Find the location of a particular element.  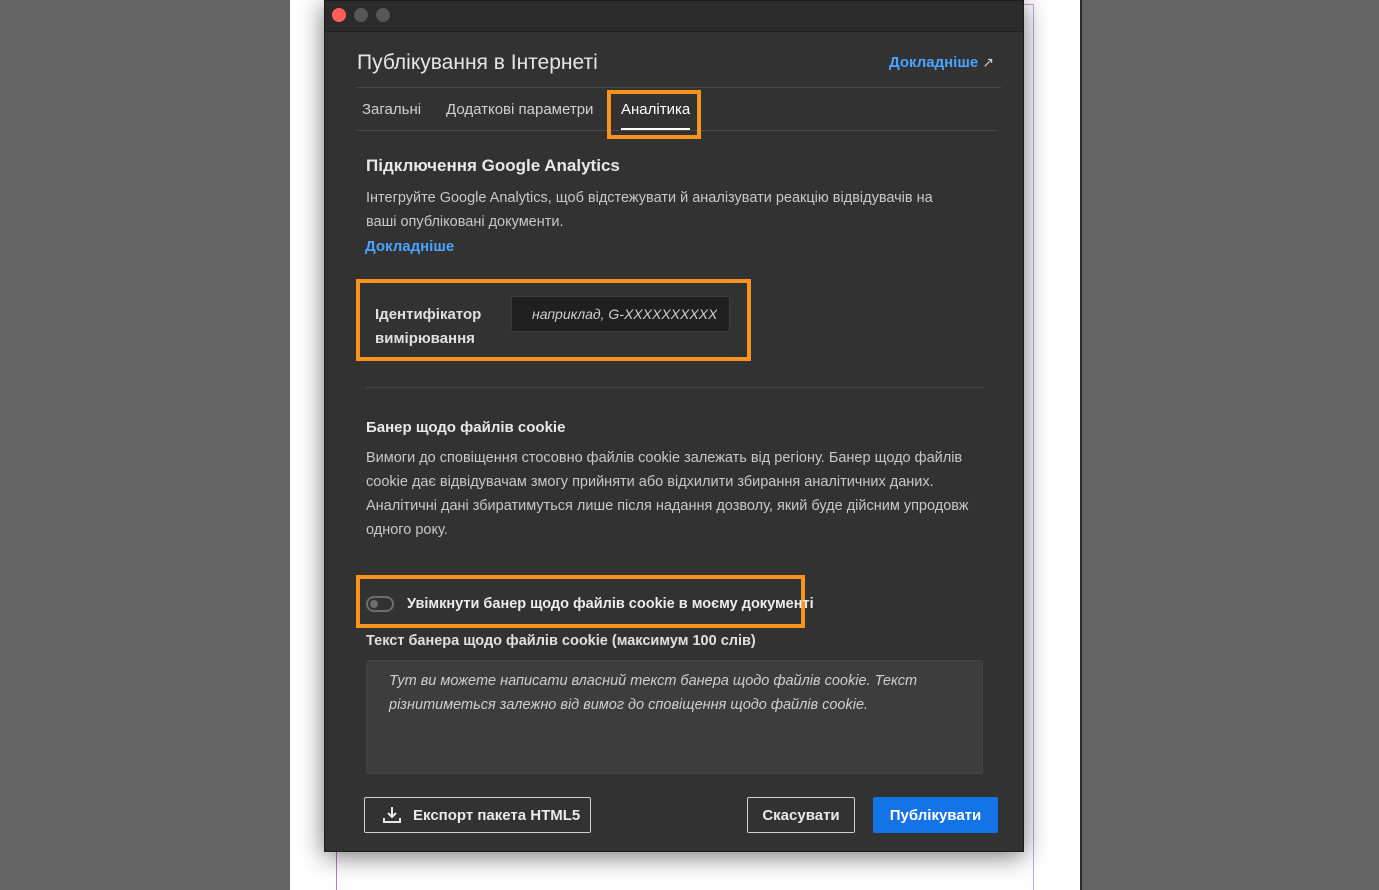

close-window-button is located at coordinates (339, 15).